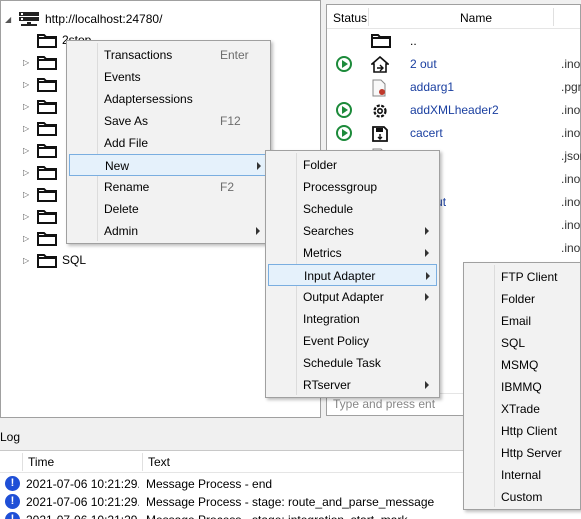 The image size is (581, 519). I want to click on menu-item-http-server: Http Server, so click(522, 453).